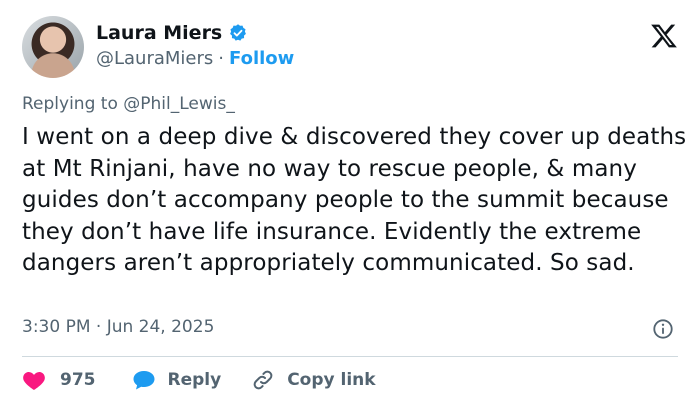 This screenshot has width=700, height=410. Describe the element at coordinates (663, 329) in the screenshot. I see `info-icon` at that location.